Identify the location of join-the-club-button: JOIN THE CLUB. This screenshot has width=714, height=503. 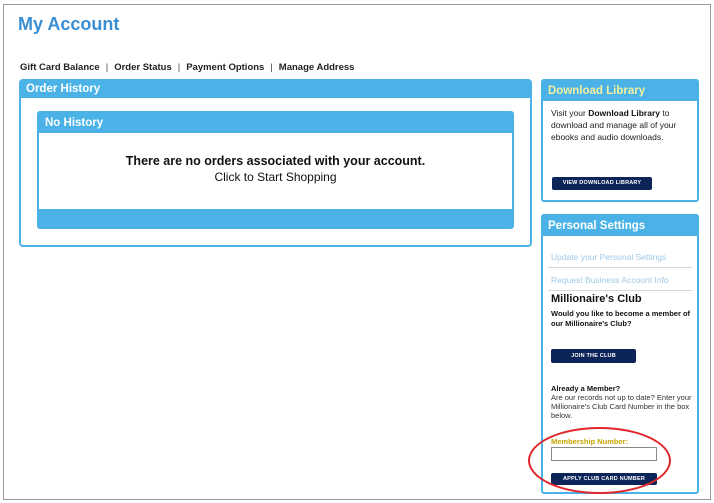
(593, 356).